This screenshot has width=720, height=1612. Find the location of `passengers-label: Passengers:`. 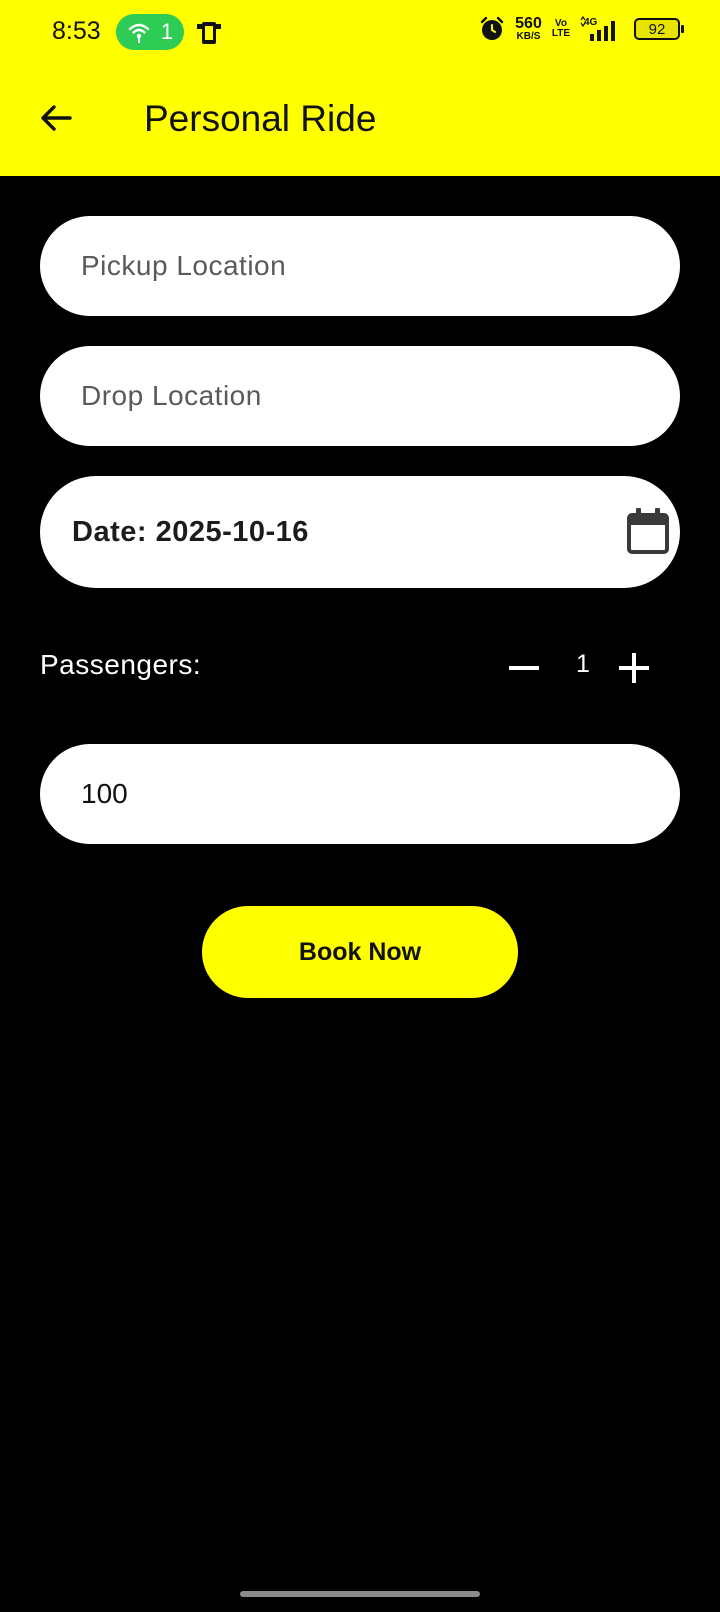

passengers-label: Passengers: is located at coordinates (121, 664).